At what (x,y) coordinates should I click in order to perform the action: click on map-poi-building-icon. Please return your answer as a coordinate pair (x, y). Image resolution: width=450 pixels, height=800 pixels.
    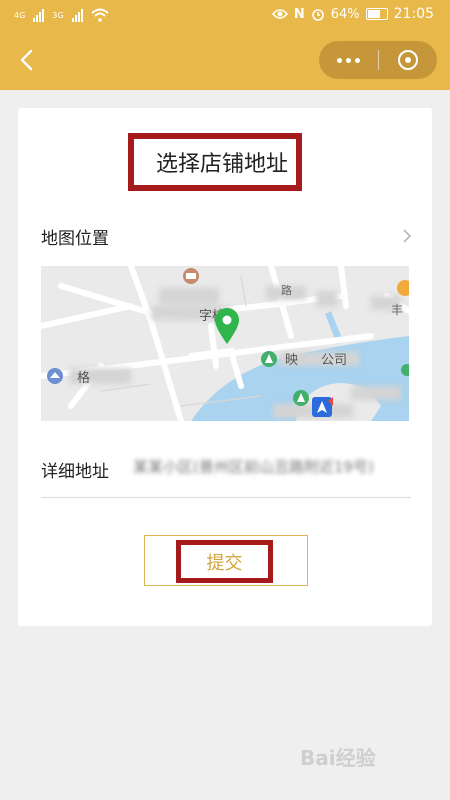
    Looking at the image, I should click on (55, 376).